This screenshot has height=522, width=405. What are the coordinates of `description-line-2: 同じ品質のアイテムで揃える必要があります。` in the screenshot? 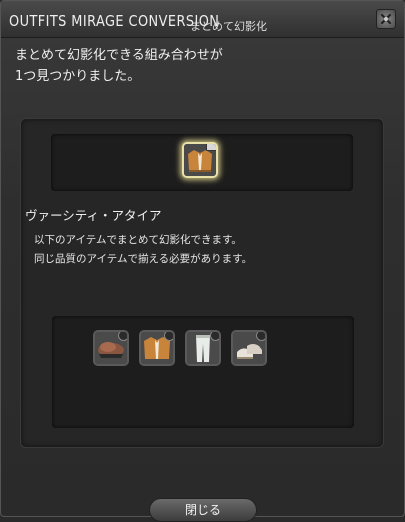 It's located at (143, 259).